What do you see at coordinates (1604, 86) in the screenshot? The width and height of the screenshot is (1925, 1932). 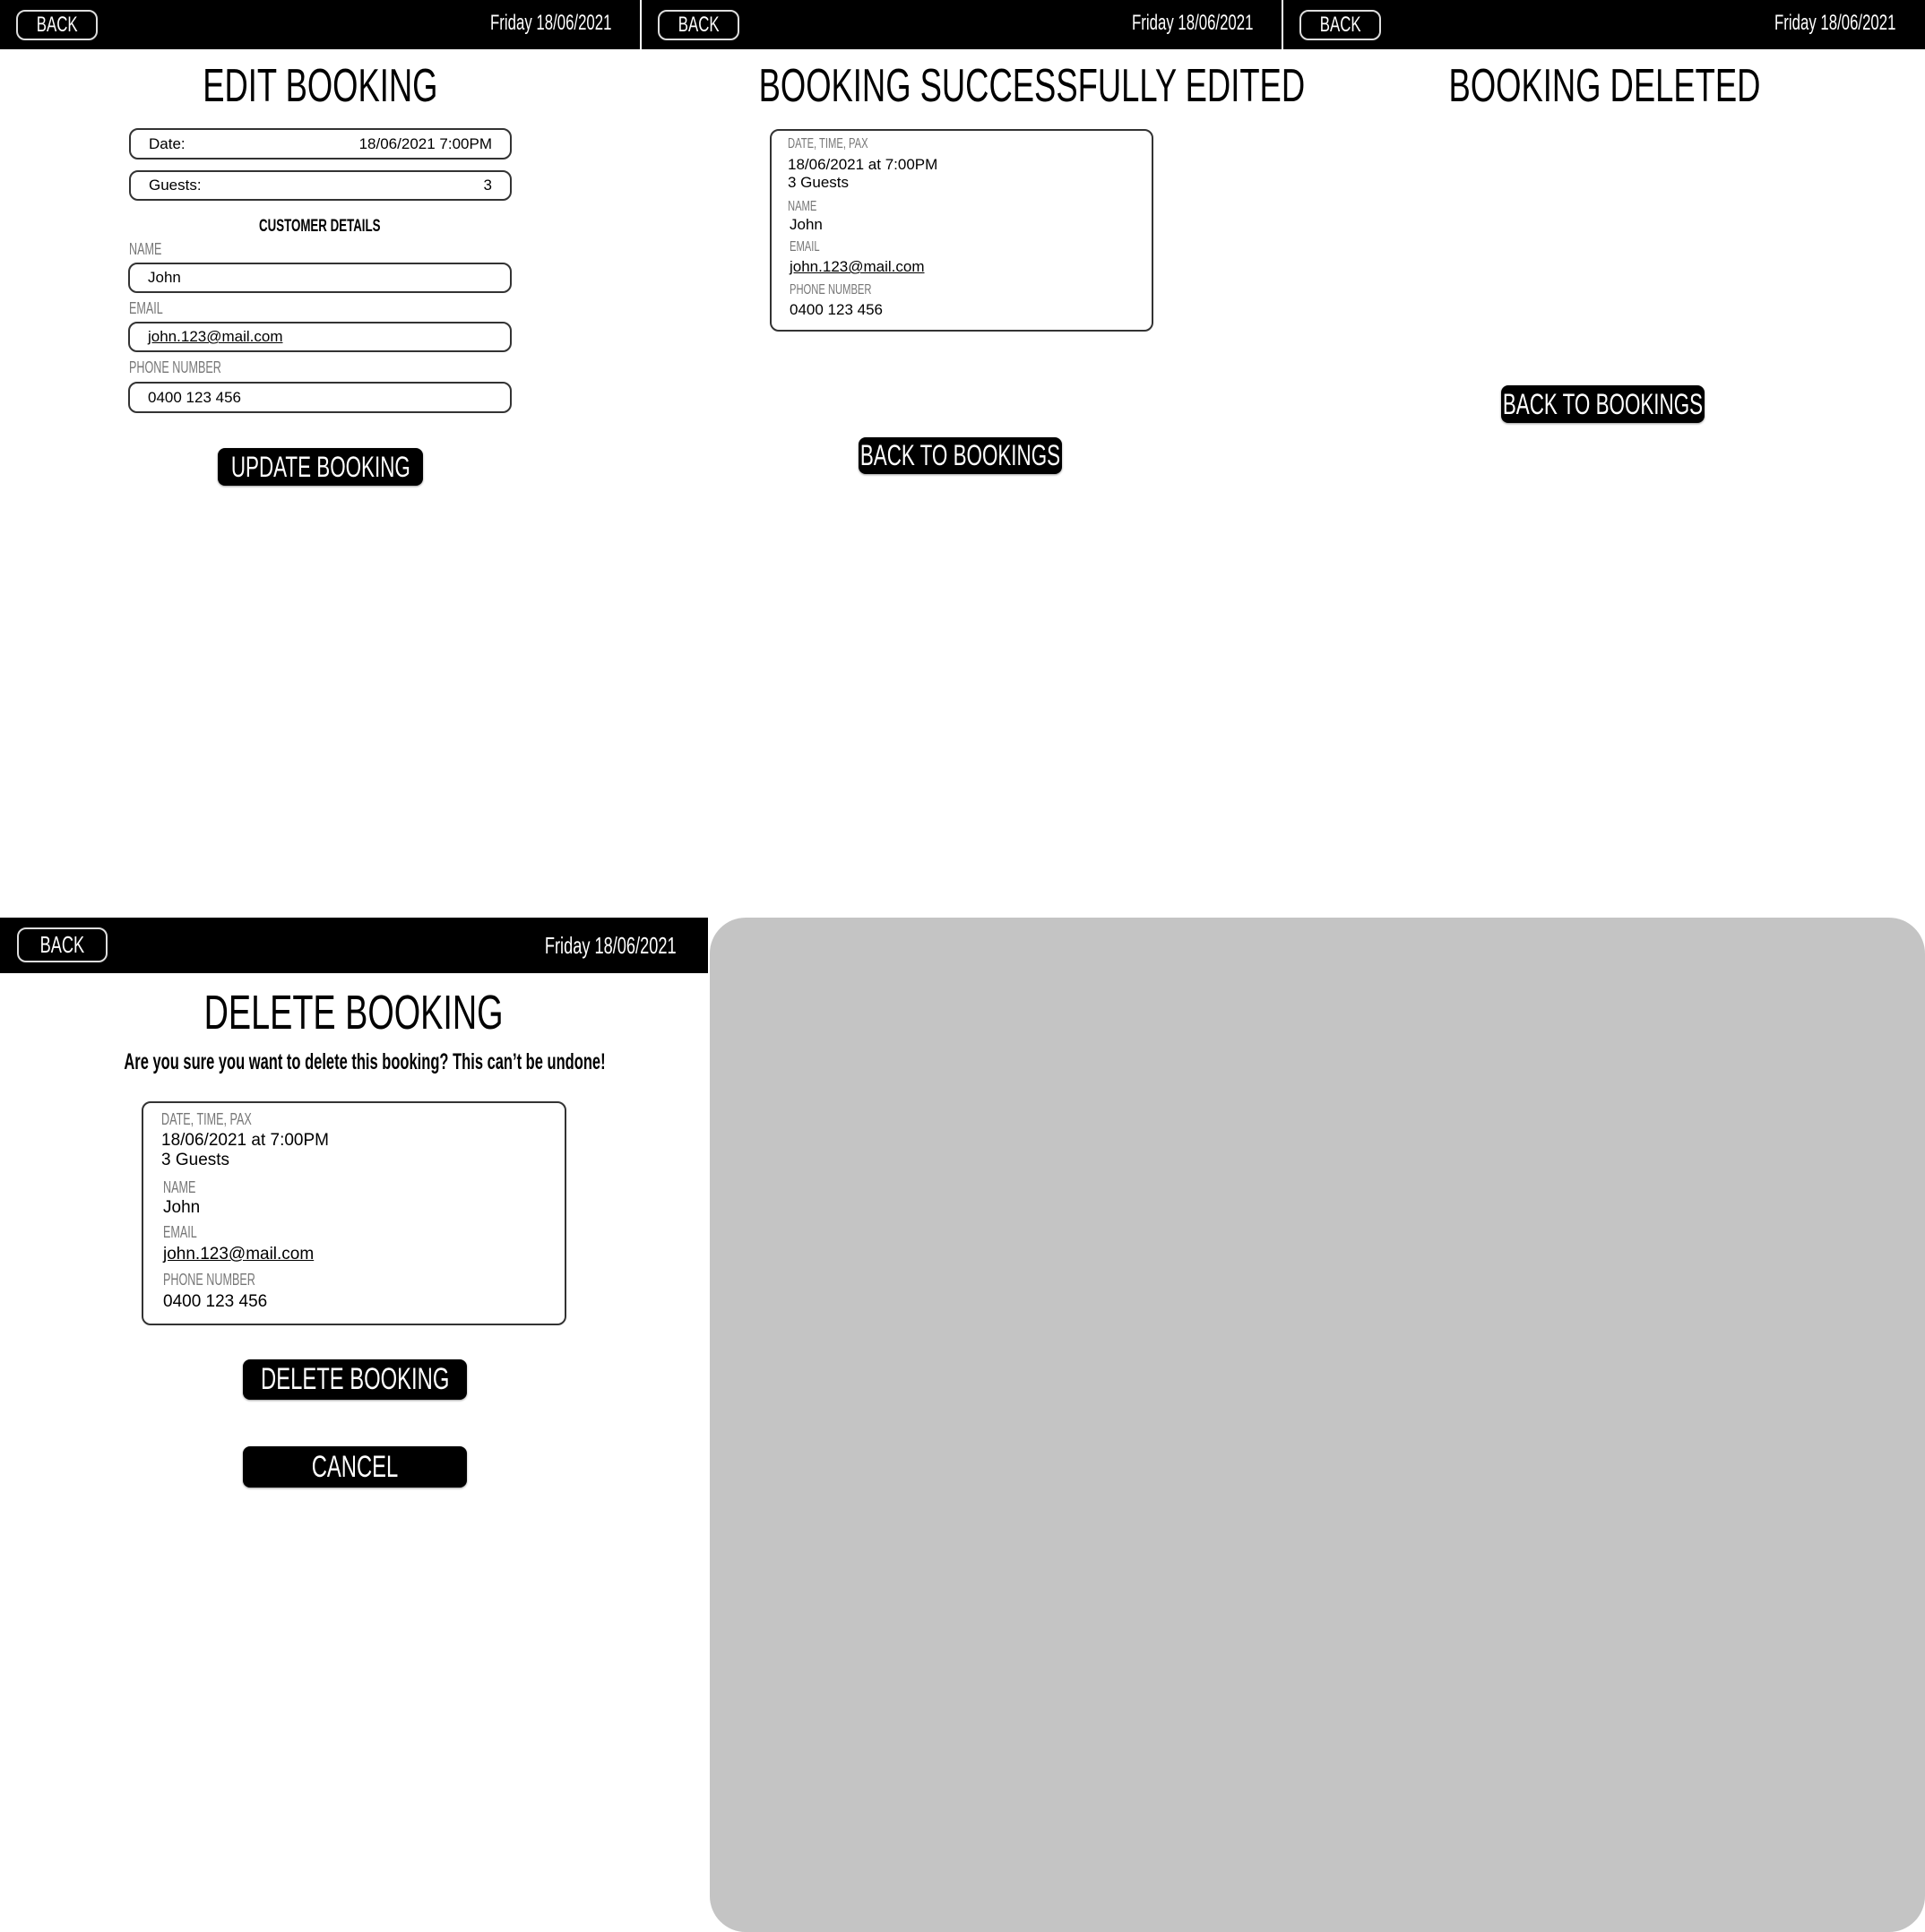 I see `page-title: BOOKING DELETED` at bounding box center [1604, 86].